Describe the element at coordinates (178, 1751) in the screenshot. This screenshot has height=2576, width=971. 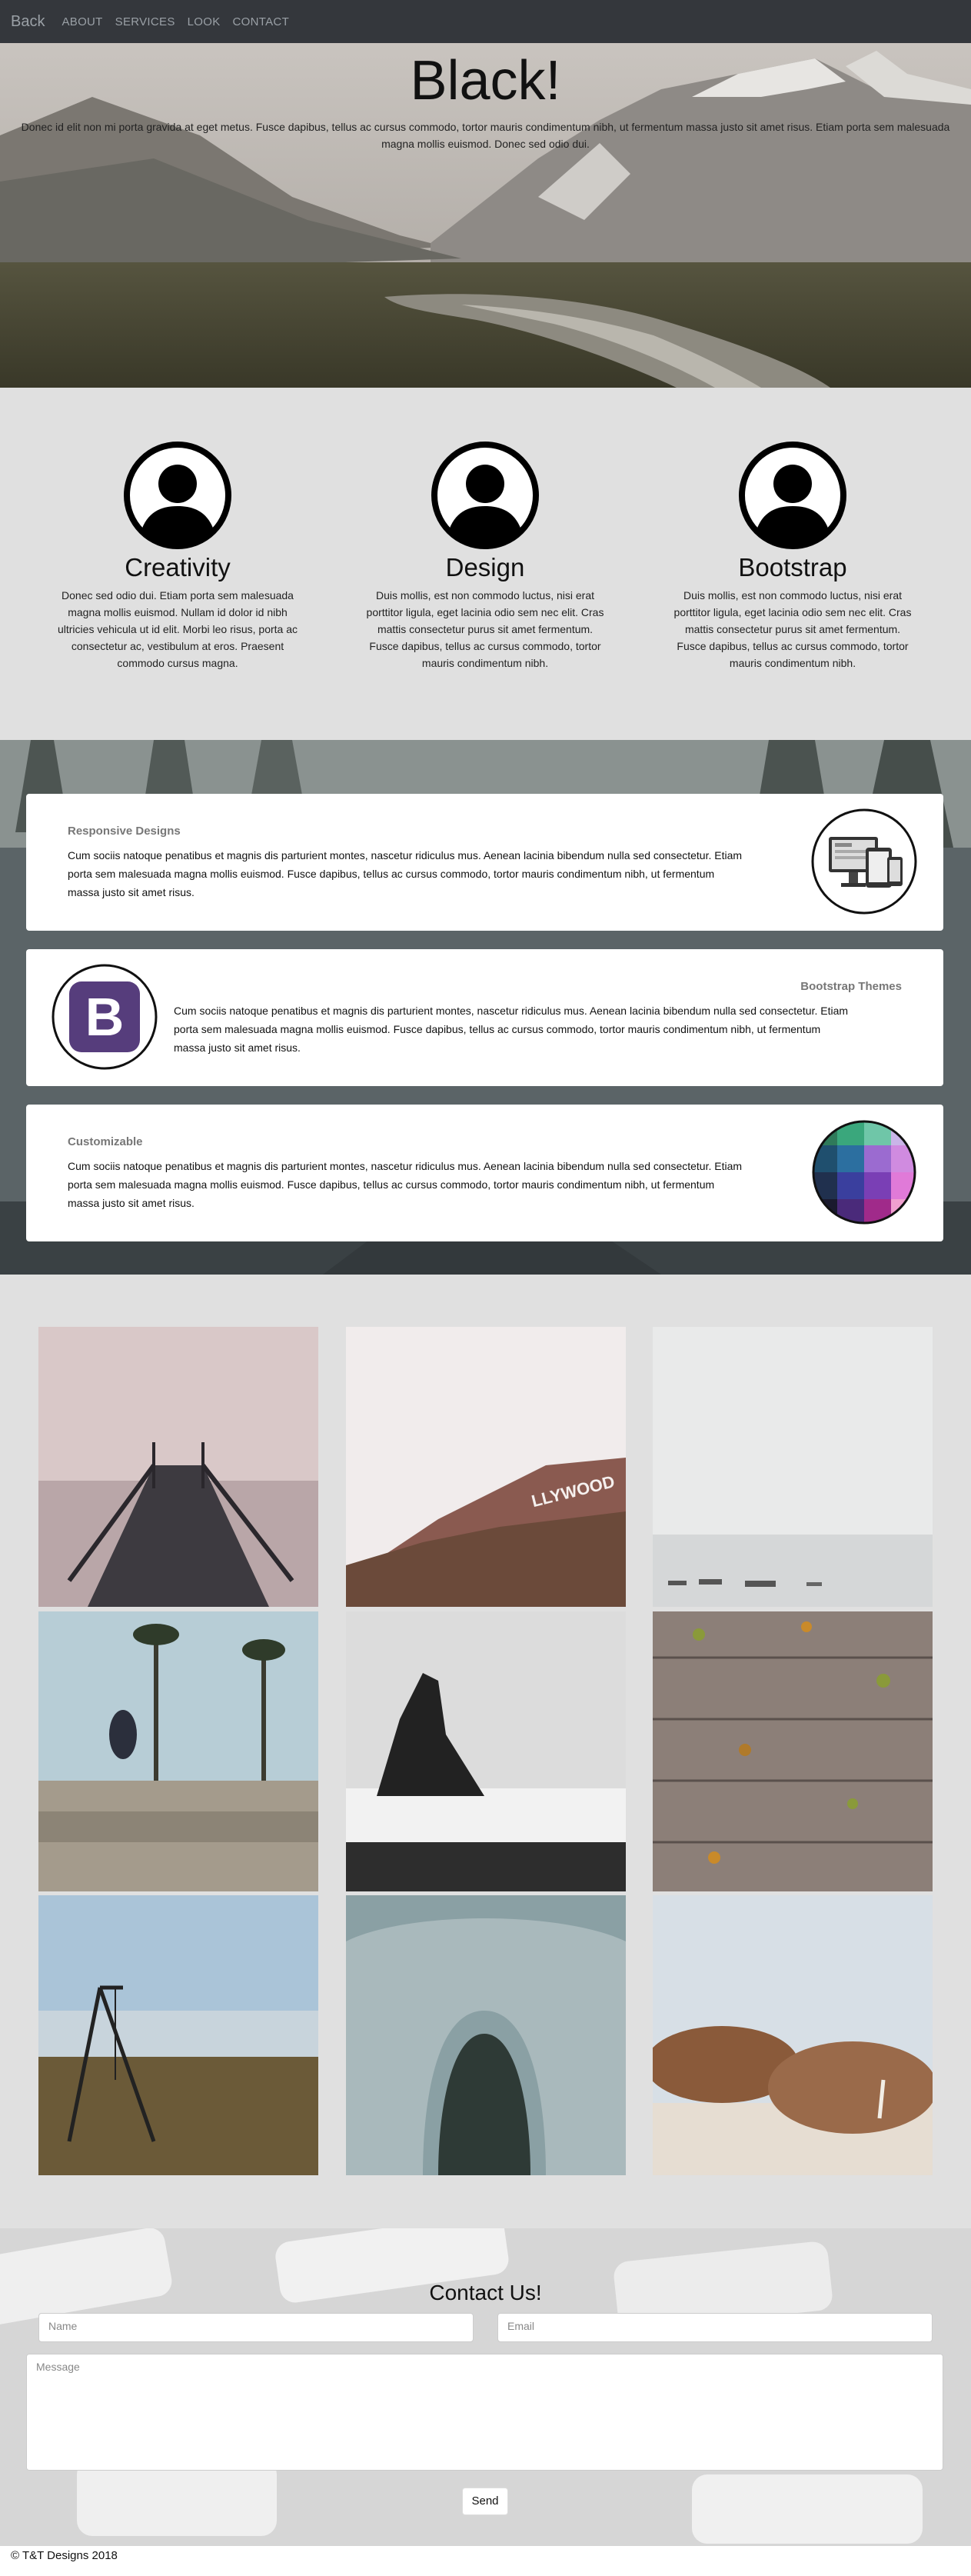
I see `skateboarder-photo` at that location.